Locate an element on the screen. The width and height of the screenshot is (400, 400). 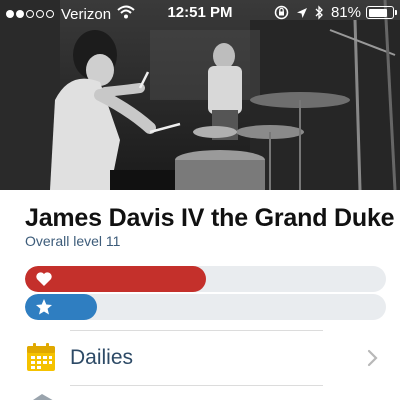
orientation-lock-icon is located at coordinates (281, 12).